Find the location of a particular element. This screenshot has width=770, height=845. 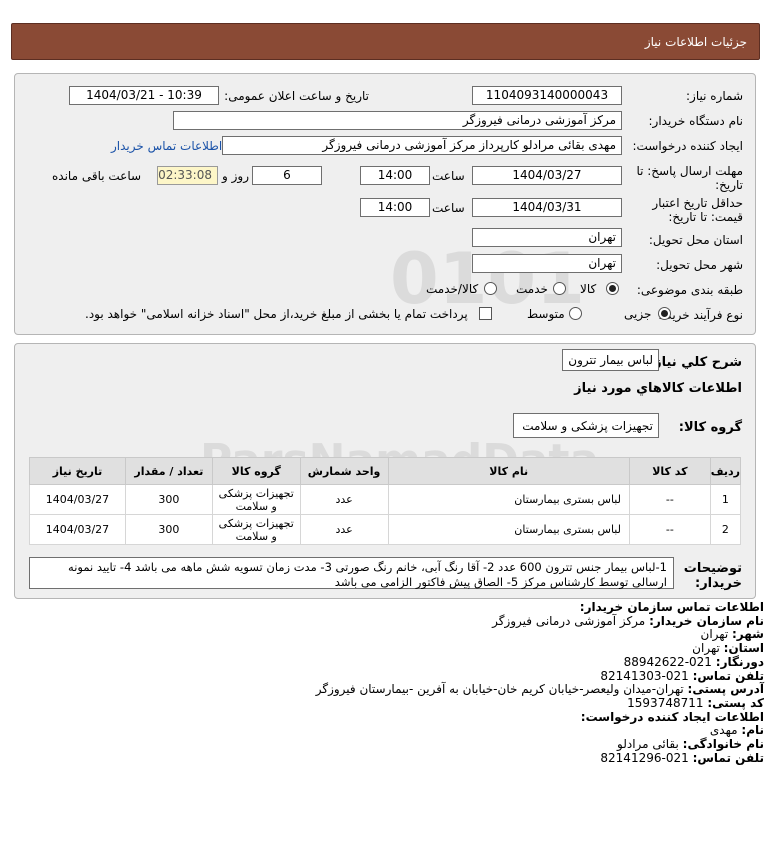

category-option-goods: کالا is located at coordinates (588, 289).